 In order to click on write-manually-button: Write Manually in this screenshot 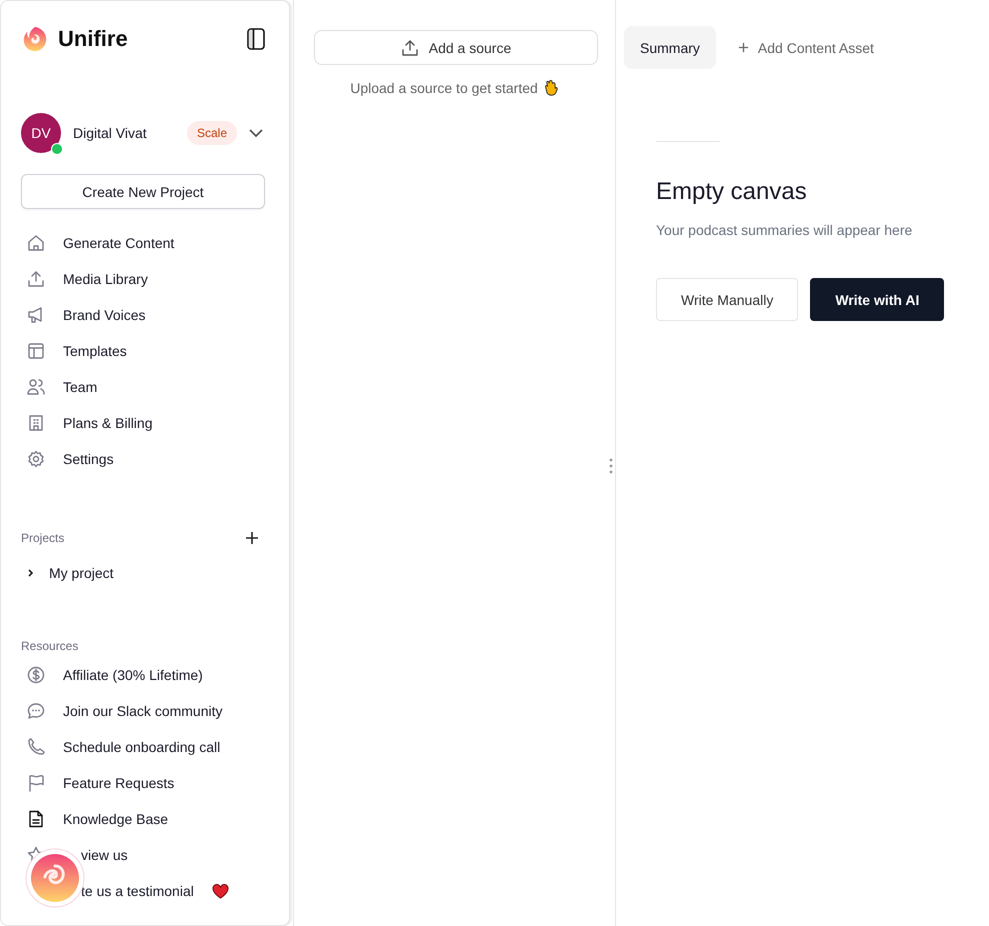, I will do `click(727, 299)`.